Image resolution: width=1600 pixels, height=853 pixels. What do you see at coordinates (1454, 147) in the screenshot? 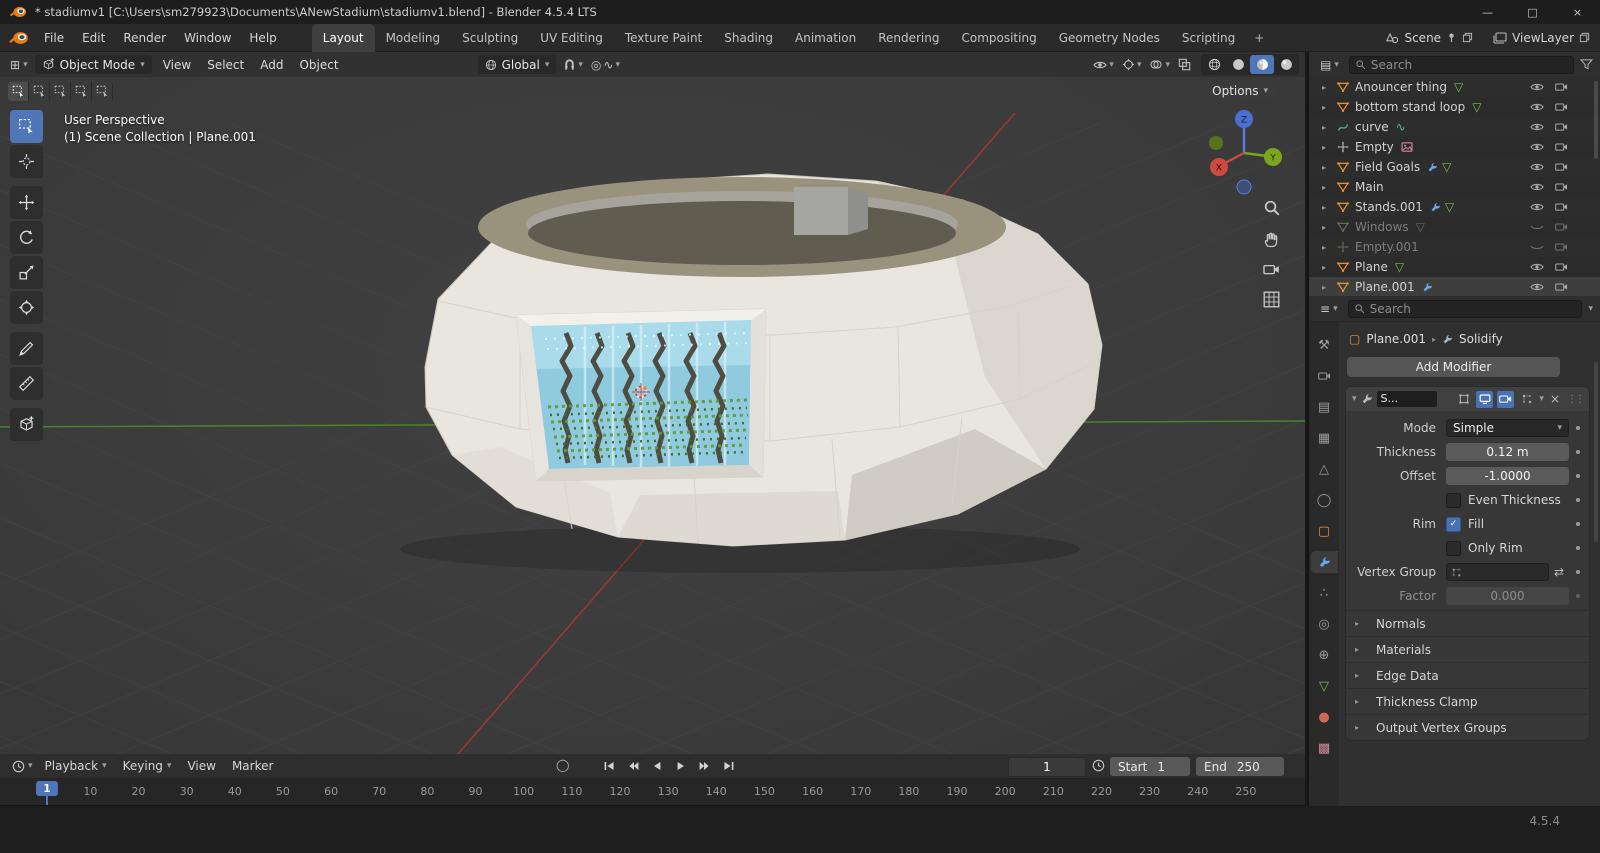
I see `outliner-row: ▸ Empty` at bounding box center [1454, 147].